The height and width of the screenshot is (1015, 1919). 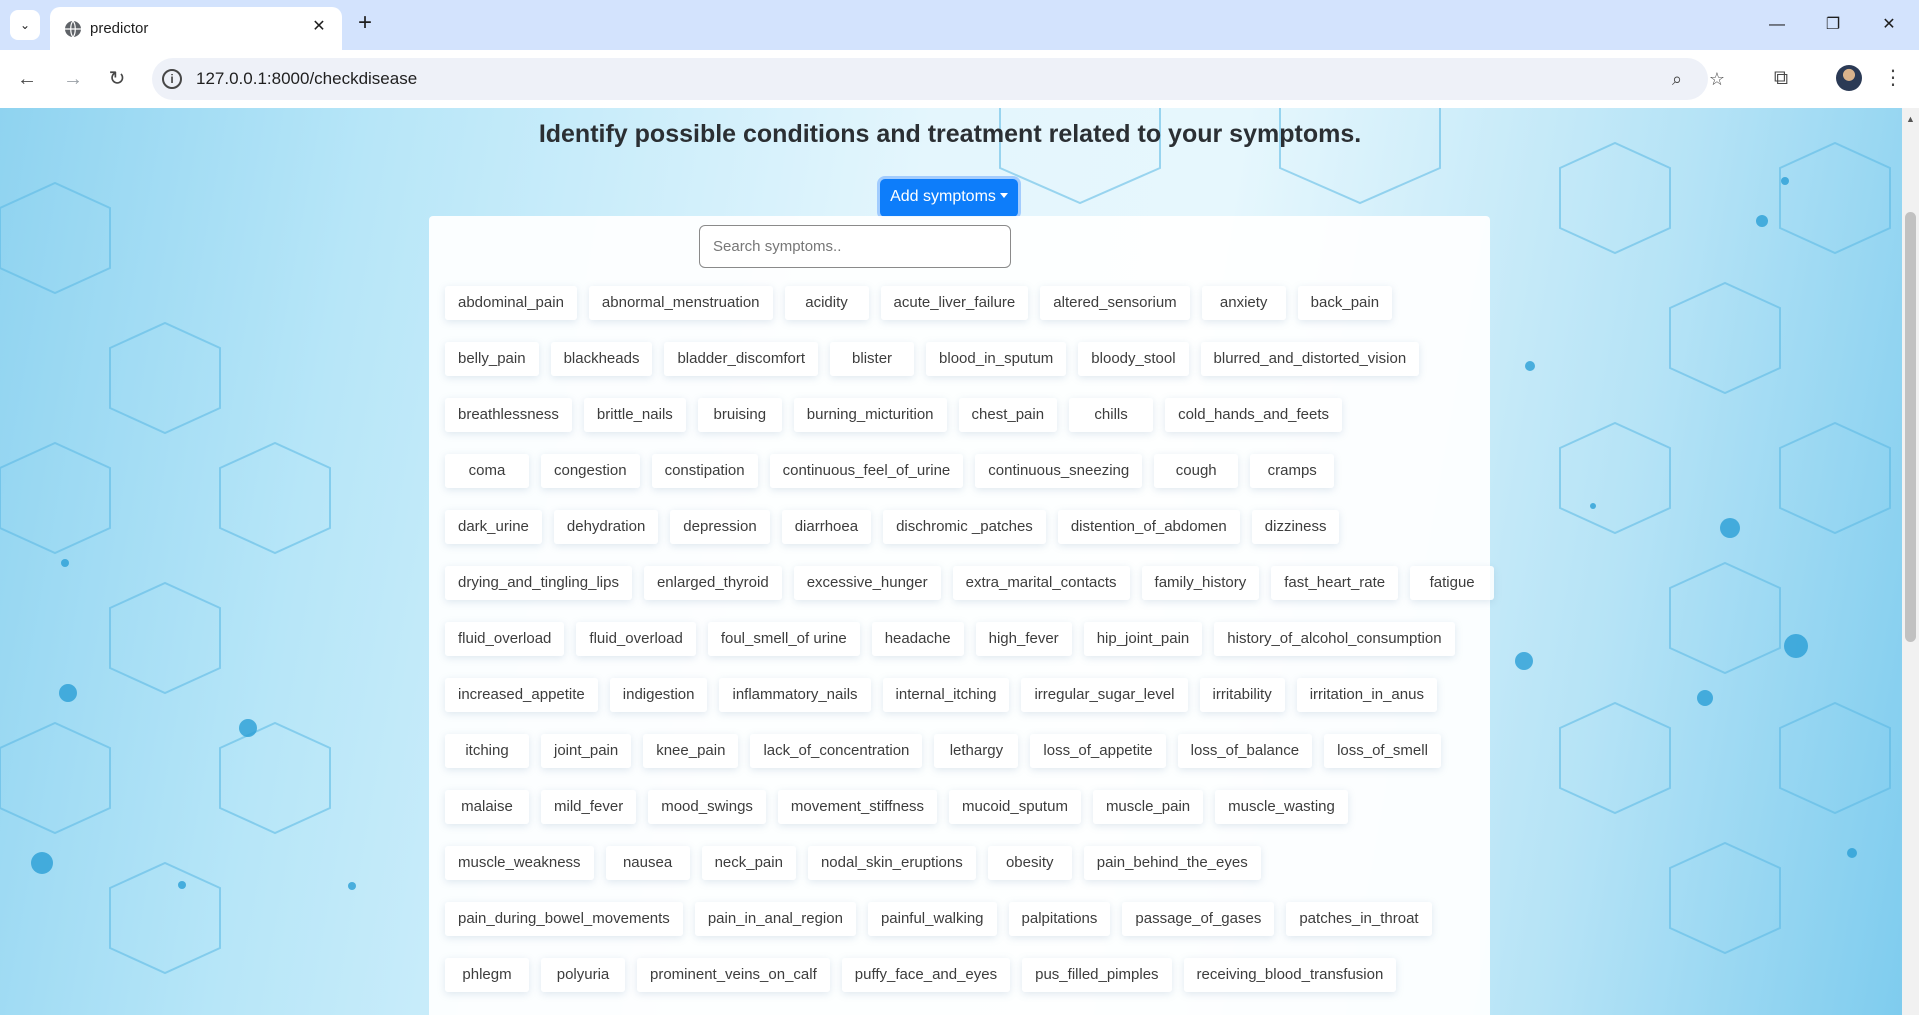 I want to click on symptom-option: muscle_pain, so click(x=1148, y=807).